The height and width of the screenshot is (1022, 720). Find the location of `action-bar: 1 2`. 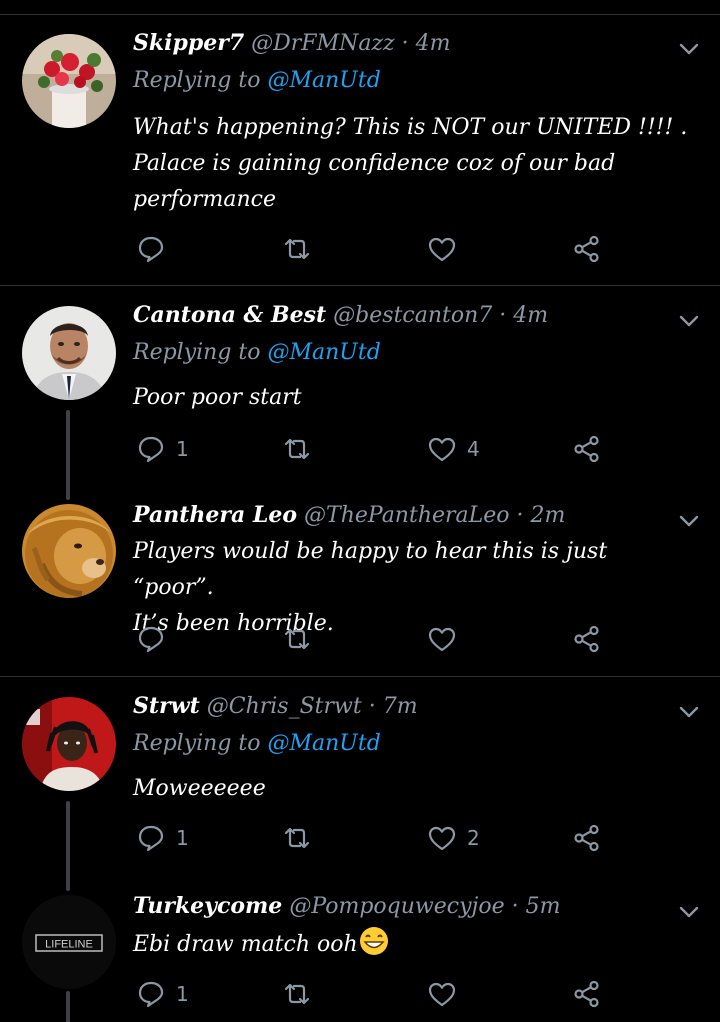

action-bar: 1 2 is located at coordinates (360, 838).